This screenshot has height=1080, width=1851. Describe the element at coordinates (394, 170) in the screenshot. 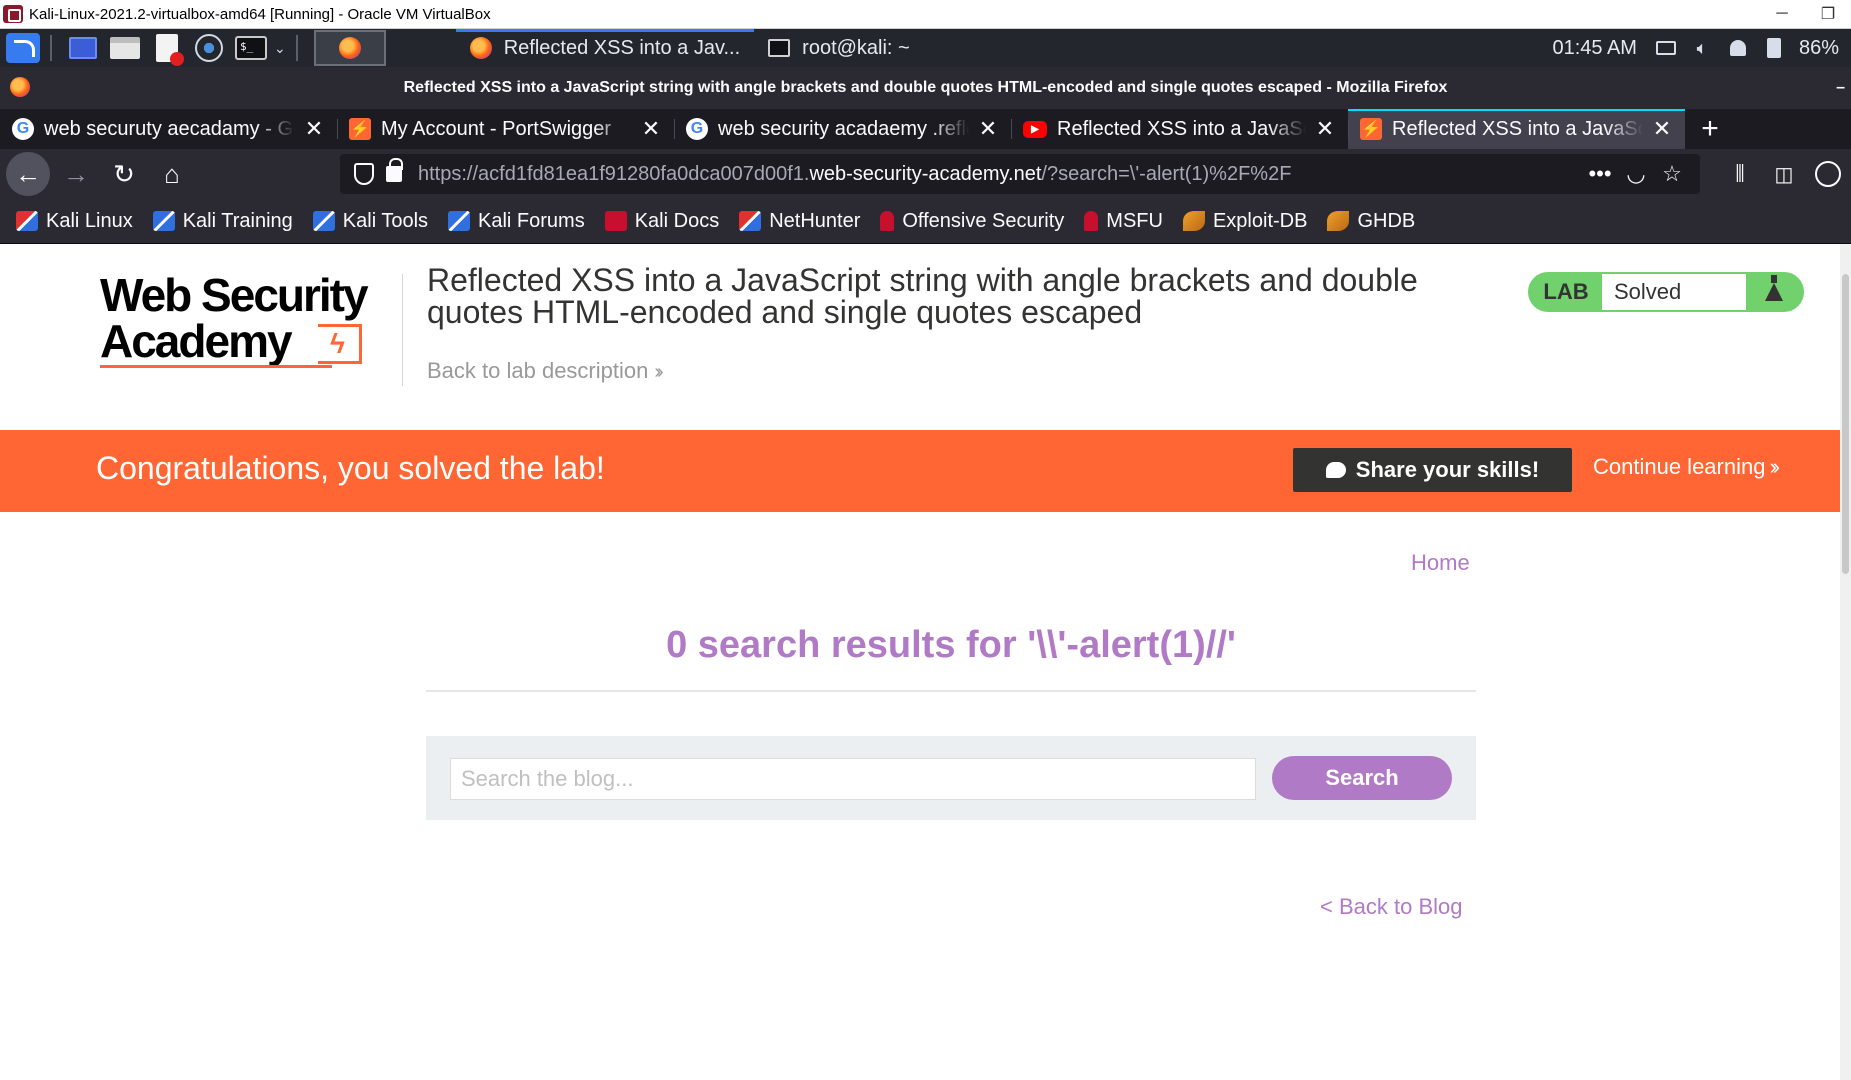

I see `lock-icon` at that location.